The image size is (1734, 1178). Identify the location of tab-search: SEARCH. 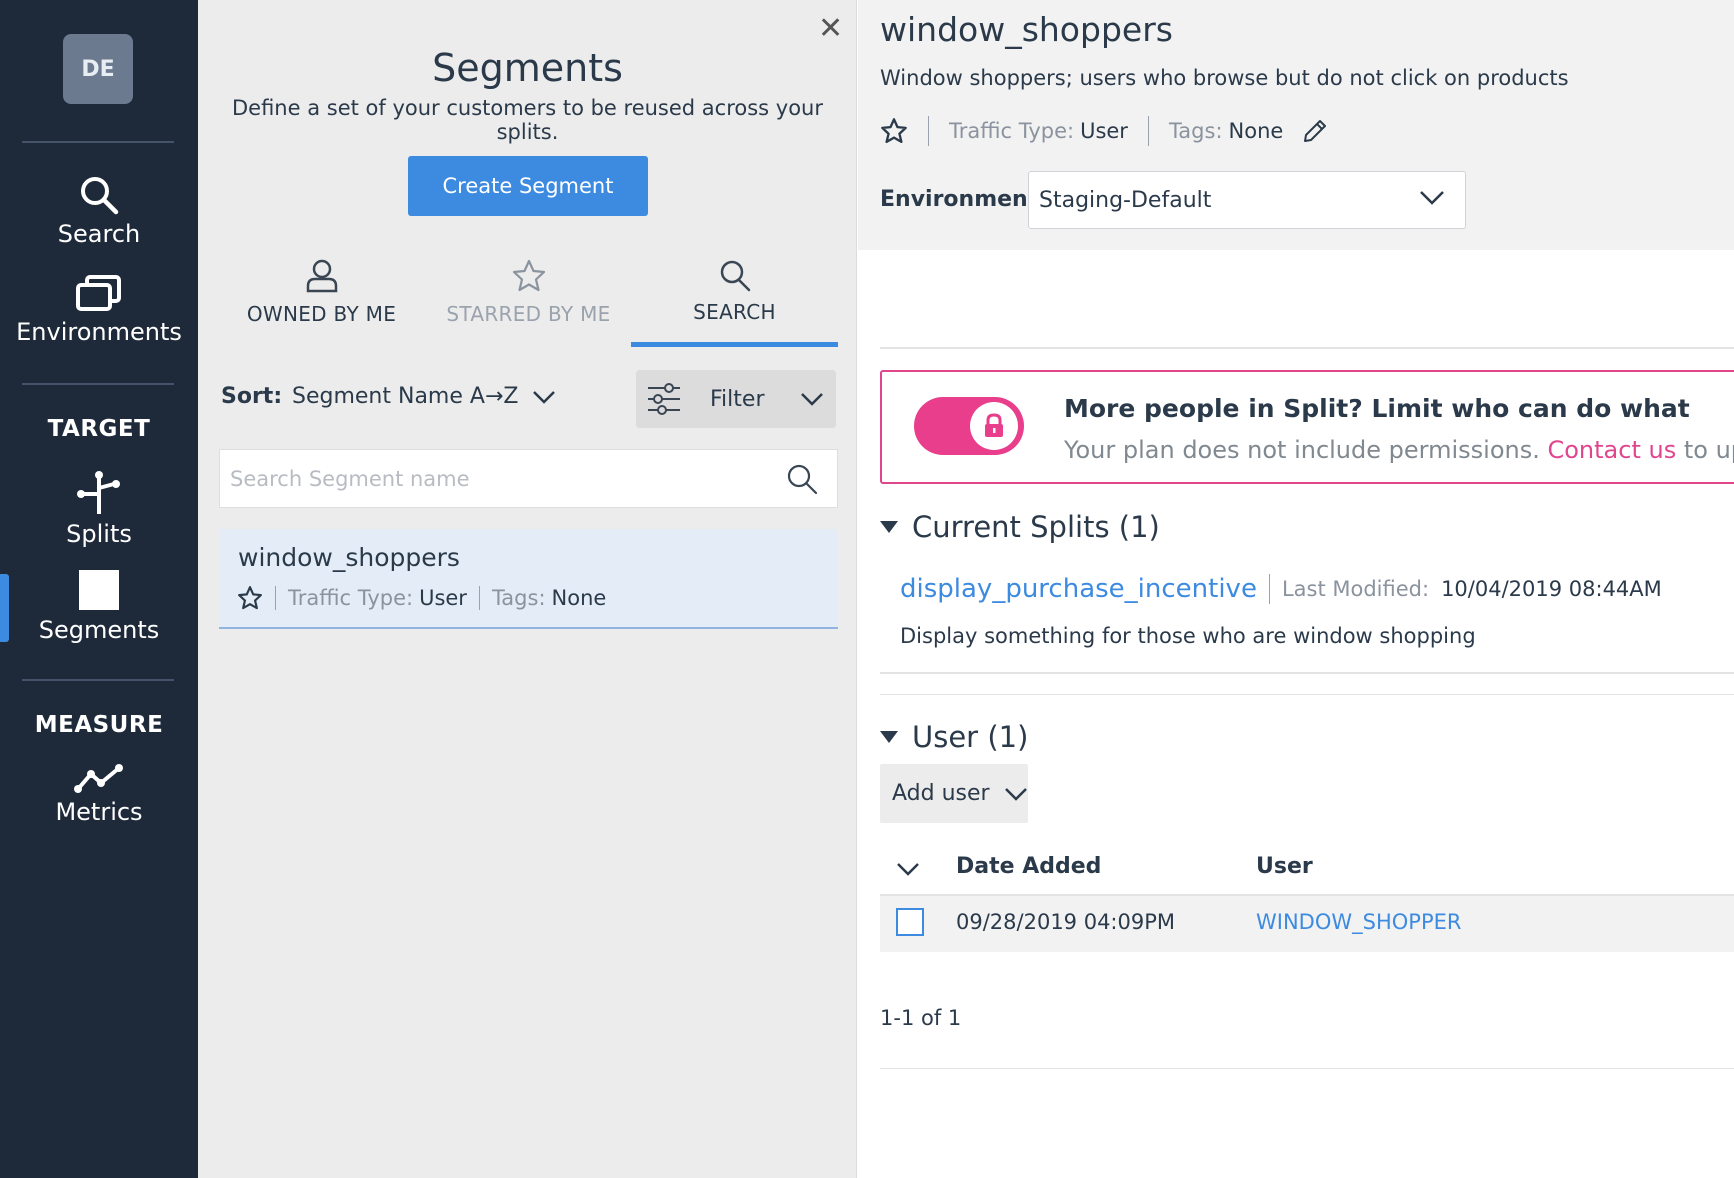
(734, 291).